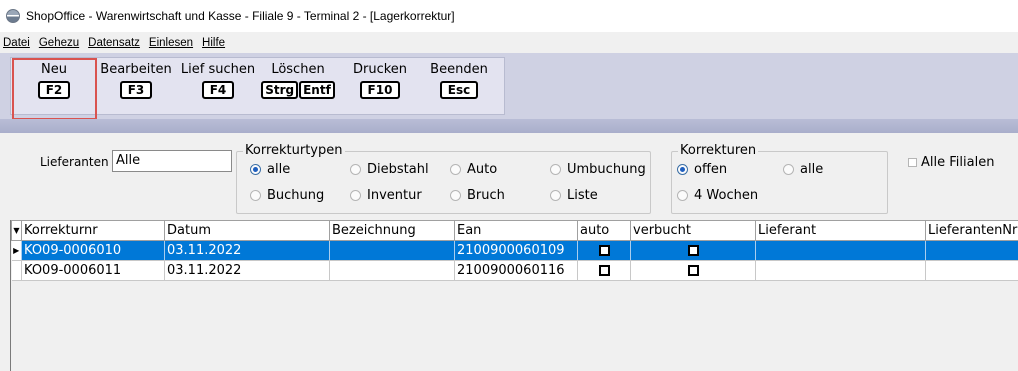 The image size is (1018, 371). What do you see at coordinates (486, 195) in the screenshot?
I see `radio-label: Bruch` at bounding box center [486, 195].